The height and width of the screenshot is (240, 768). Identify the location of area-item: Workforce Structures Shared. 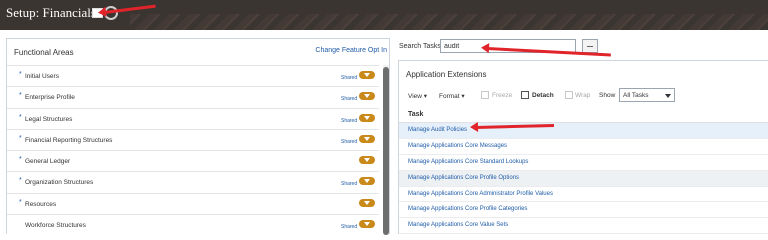
(193, 224).